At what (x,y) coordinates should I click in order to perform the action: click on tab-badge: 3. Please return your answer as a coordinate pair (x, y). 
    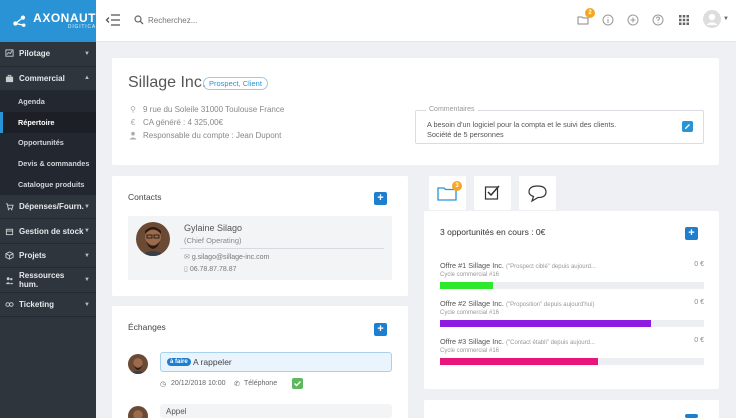
    Looking at the image, I should click on (457, 186).